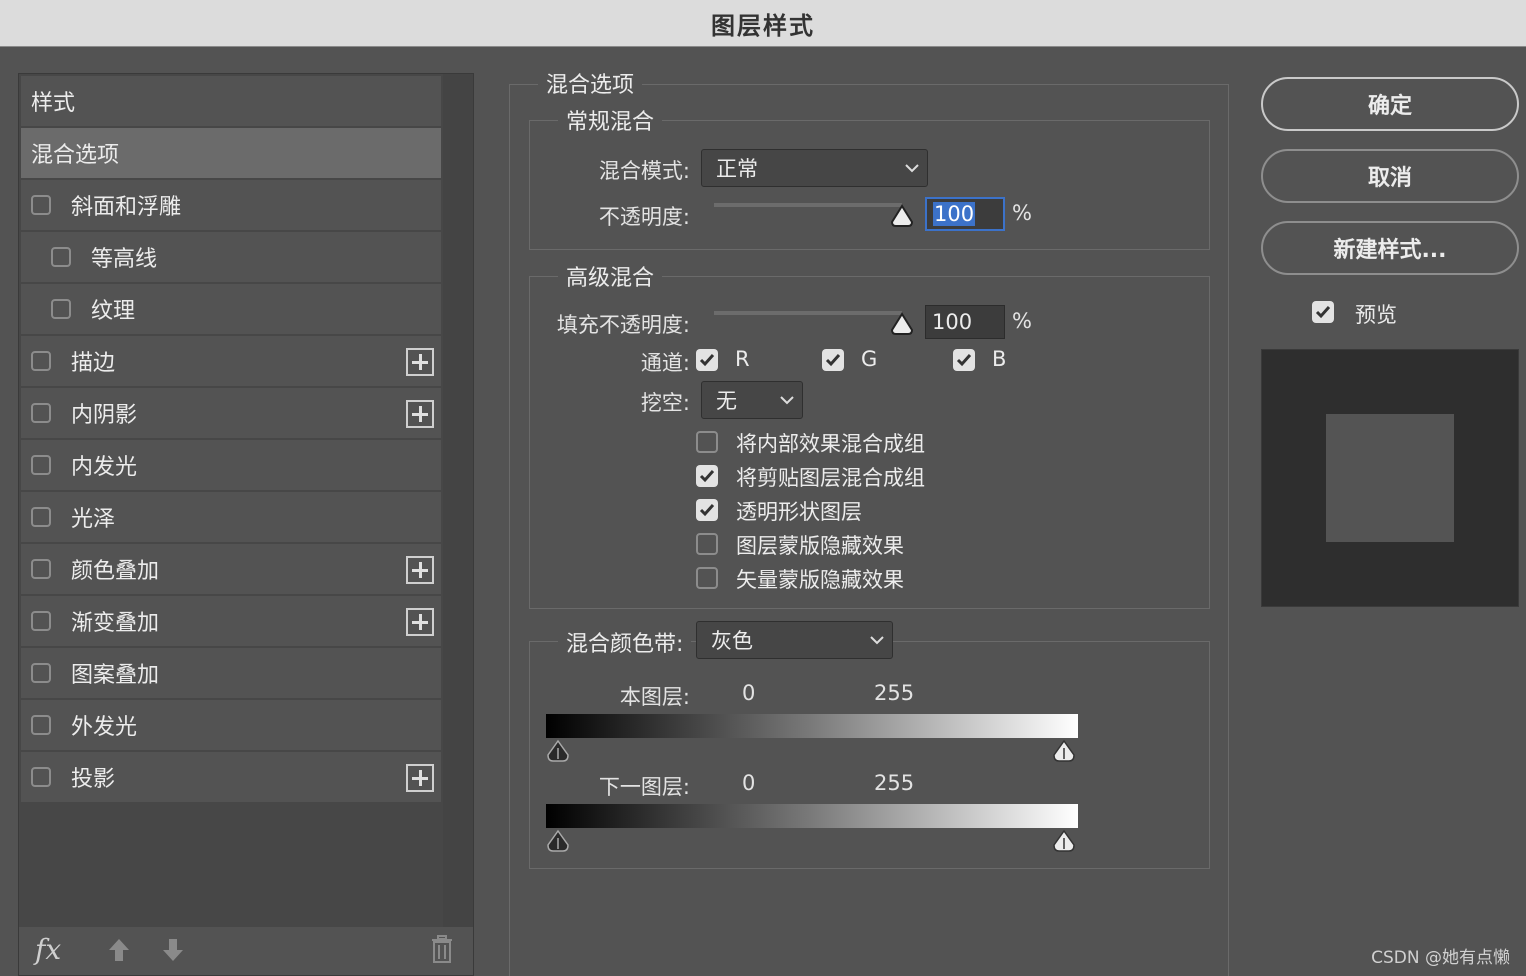 This screenshot has height=976, width=1526. Describe the element at coordinates (558, 841) in the screenshot. I see `underlying-layer-black-handle` at that location.